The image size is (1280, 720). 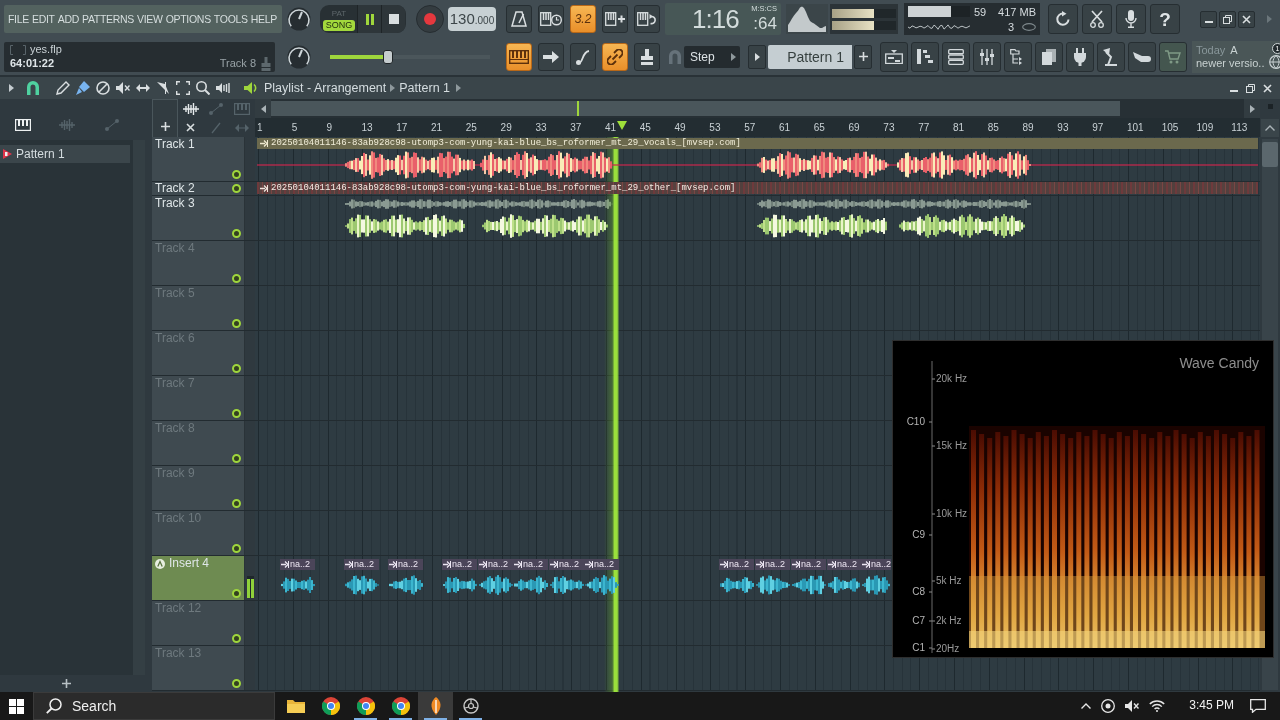 What do you see at coordinates (1111, 56) in the screenshot?
I see `lamp-button` at bounding box center [1111, 56].